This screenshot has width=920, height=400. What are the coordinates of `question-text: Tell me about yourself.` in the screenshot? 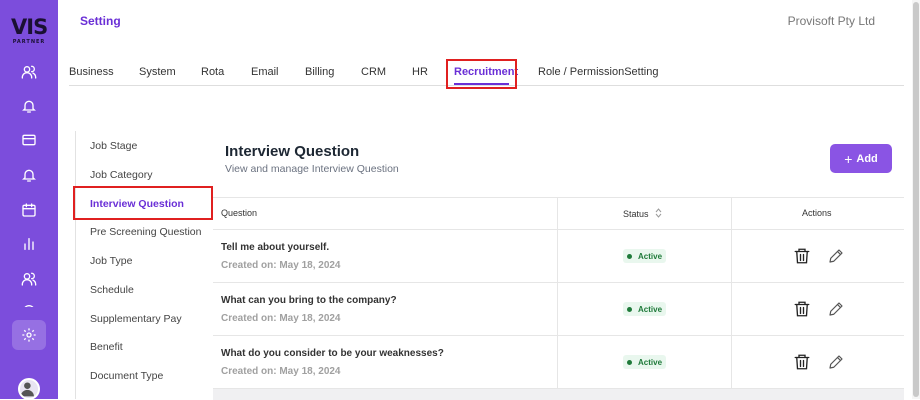 It's located at (275, 247).